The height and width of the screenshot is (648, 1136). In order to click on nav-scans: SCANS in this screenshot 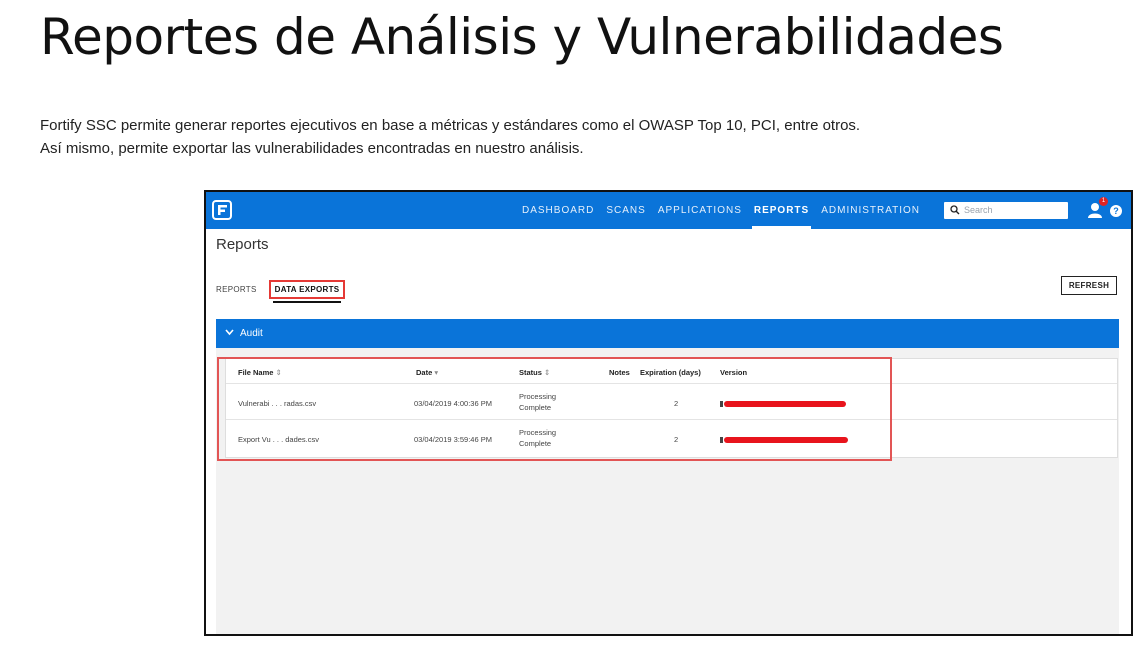, I will do `click(625, 210)`.